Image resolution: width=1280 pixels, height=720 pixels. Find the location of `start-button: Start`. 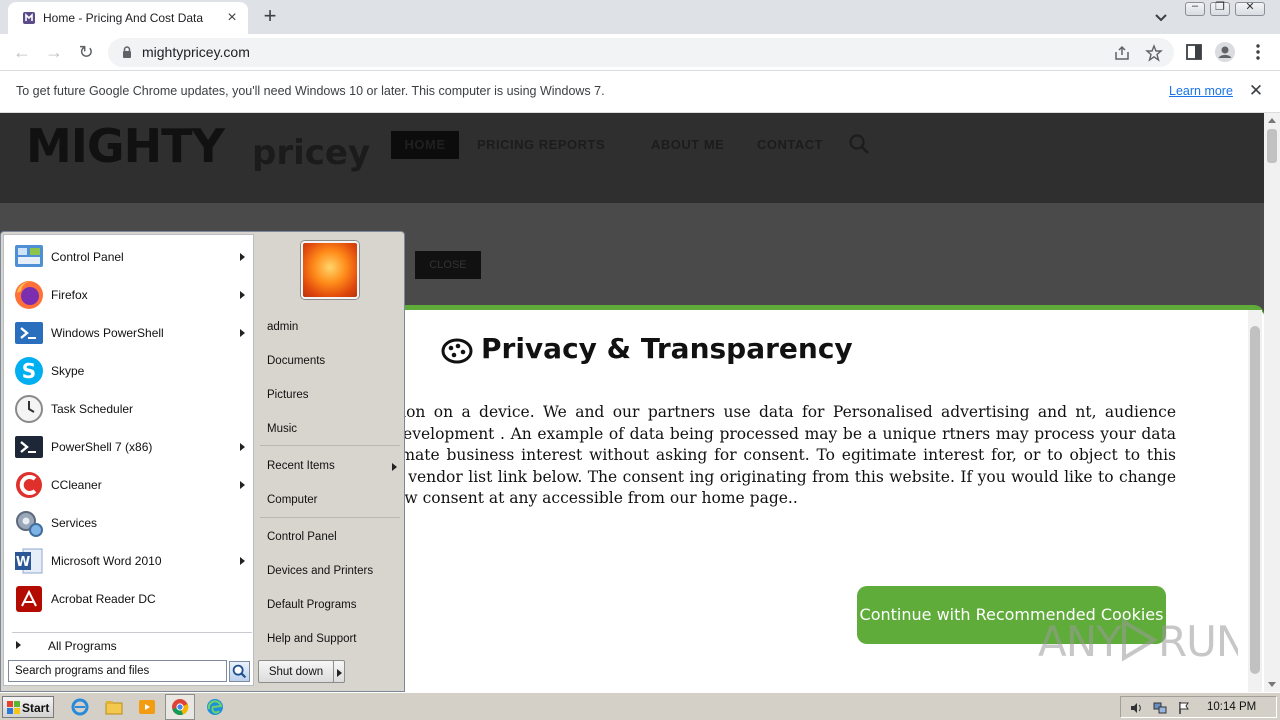

start-button: Start is located at coordinates (28, 707).